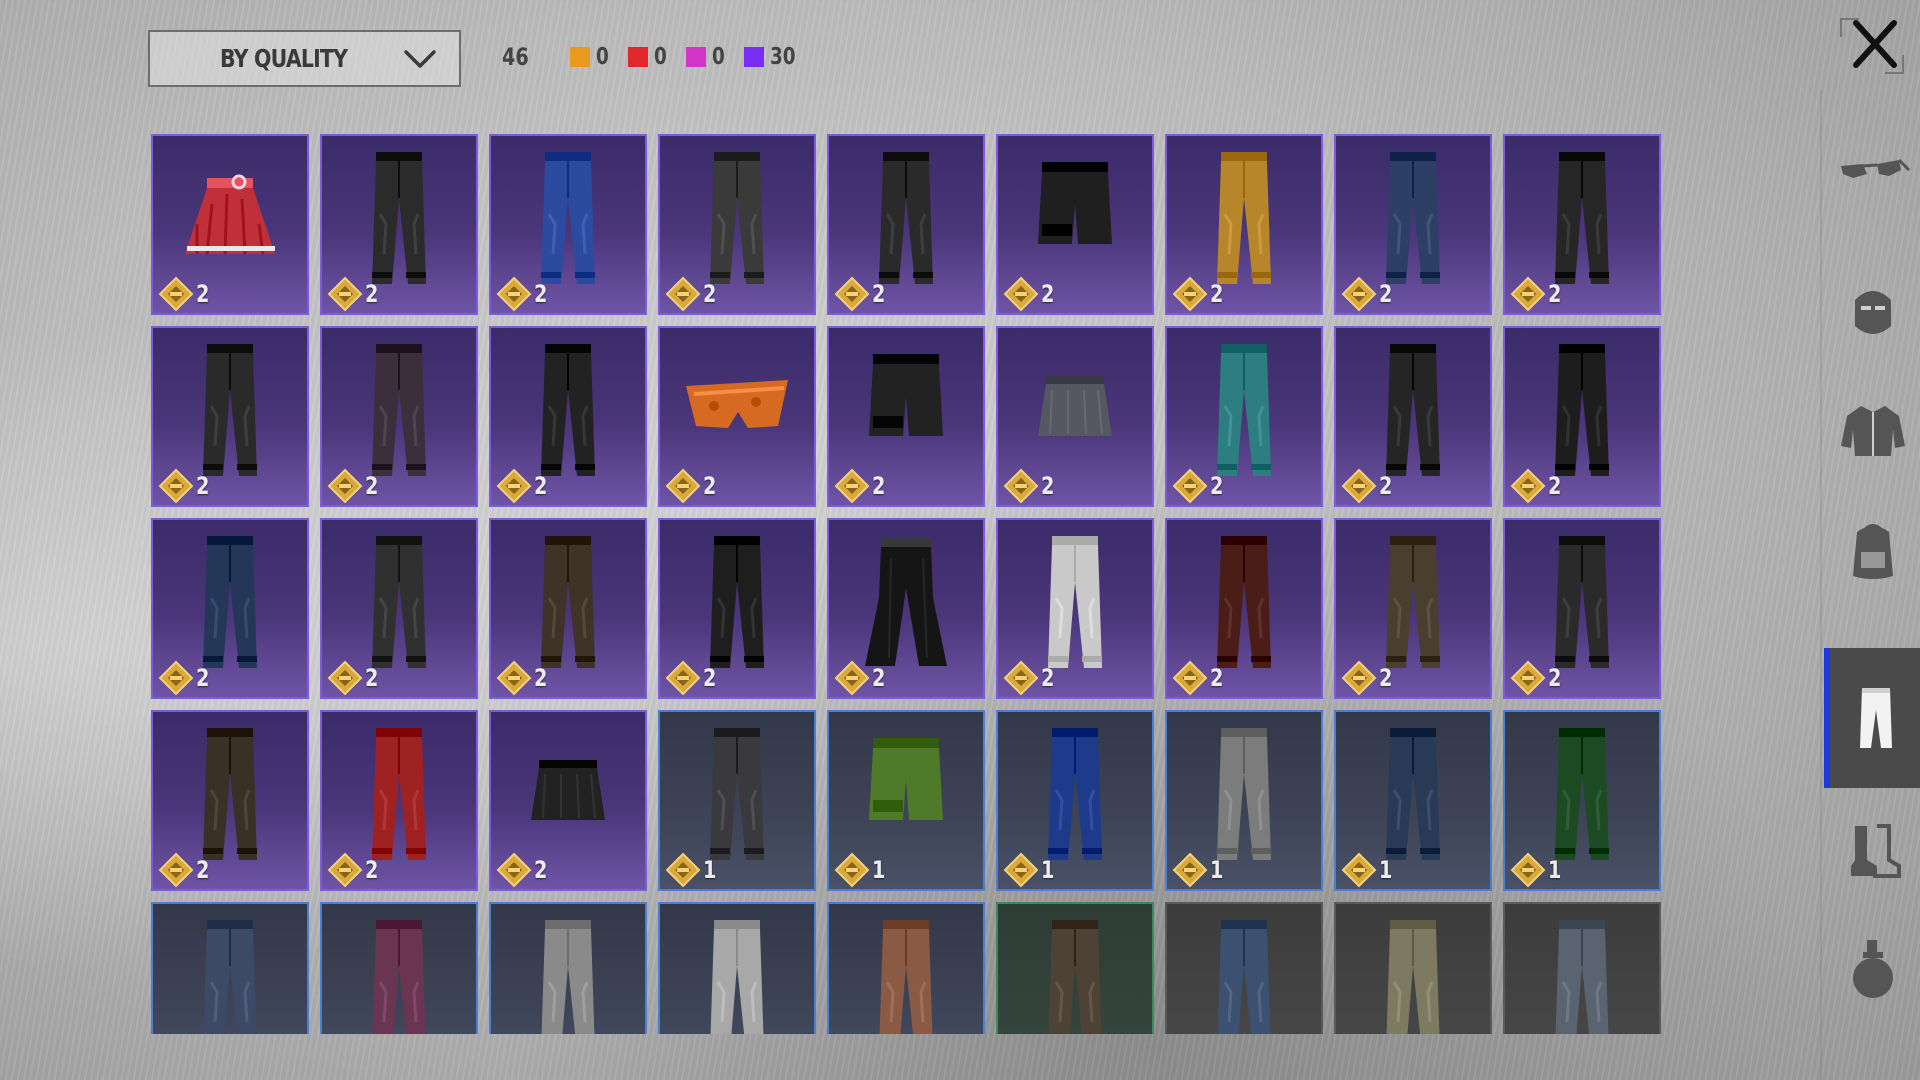 This screenshot has width=1920, height=1080. I want to click on sidebar-tab-glasses, so click(1872, 170).